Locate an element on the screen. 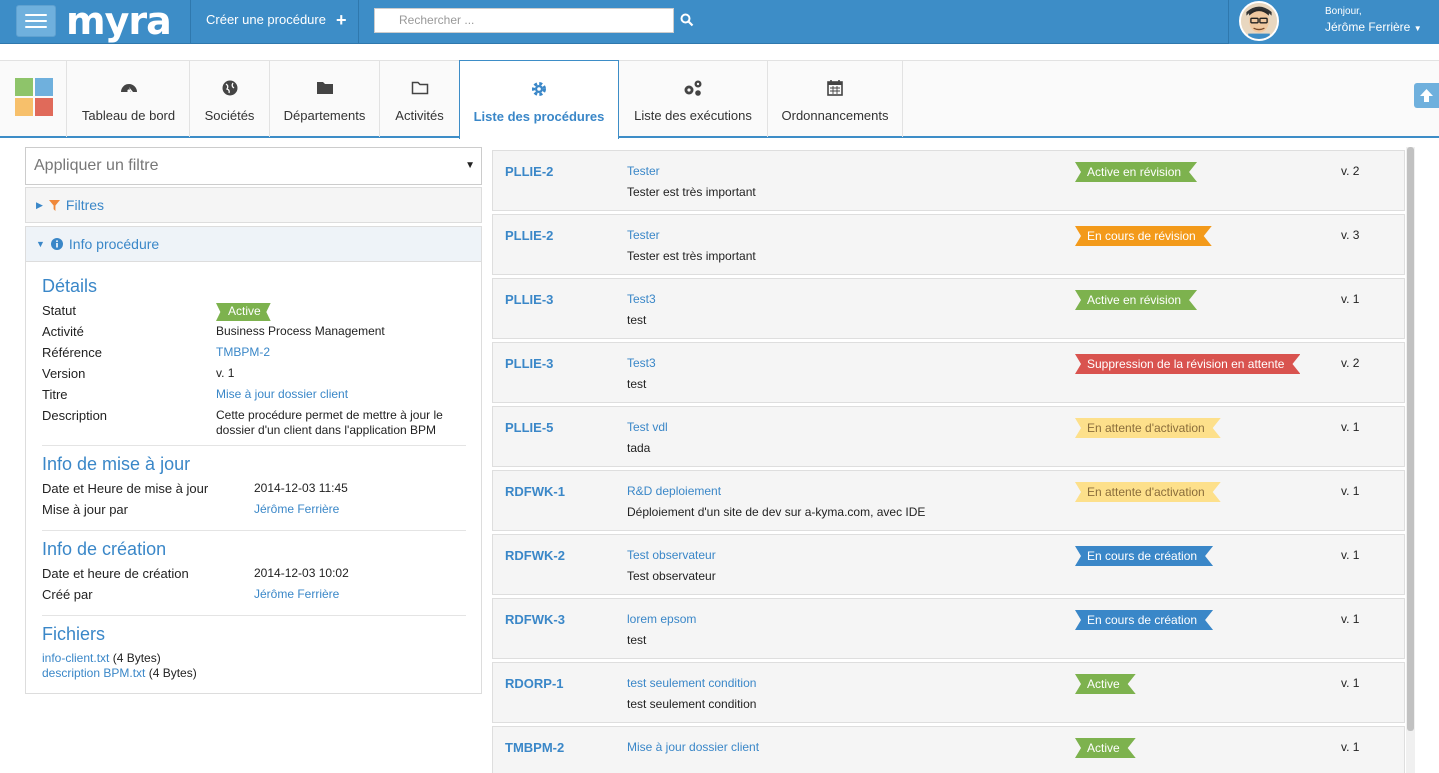  details-title: Détails is located at coordinates (70, 286).